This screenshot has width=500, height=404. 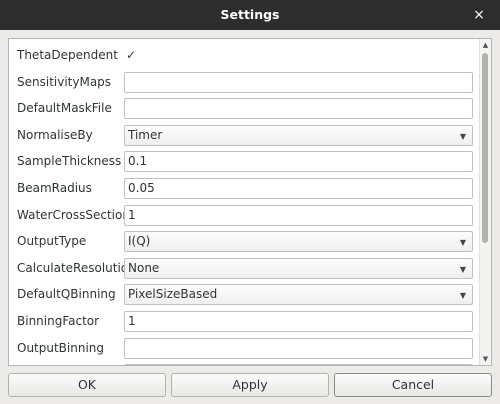 I want to click on setting-row: DefaultQBinning PixelSizeBased ▼, so click(x=245, y=294).